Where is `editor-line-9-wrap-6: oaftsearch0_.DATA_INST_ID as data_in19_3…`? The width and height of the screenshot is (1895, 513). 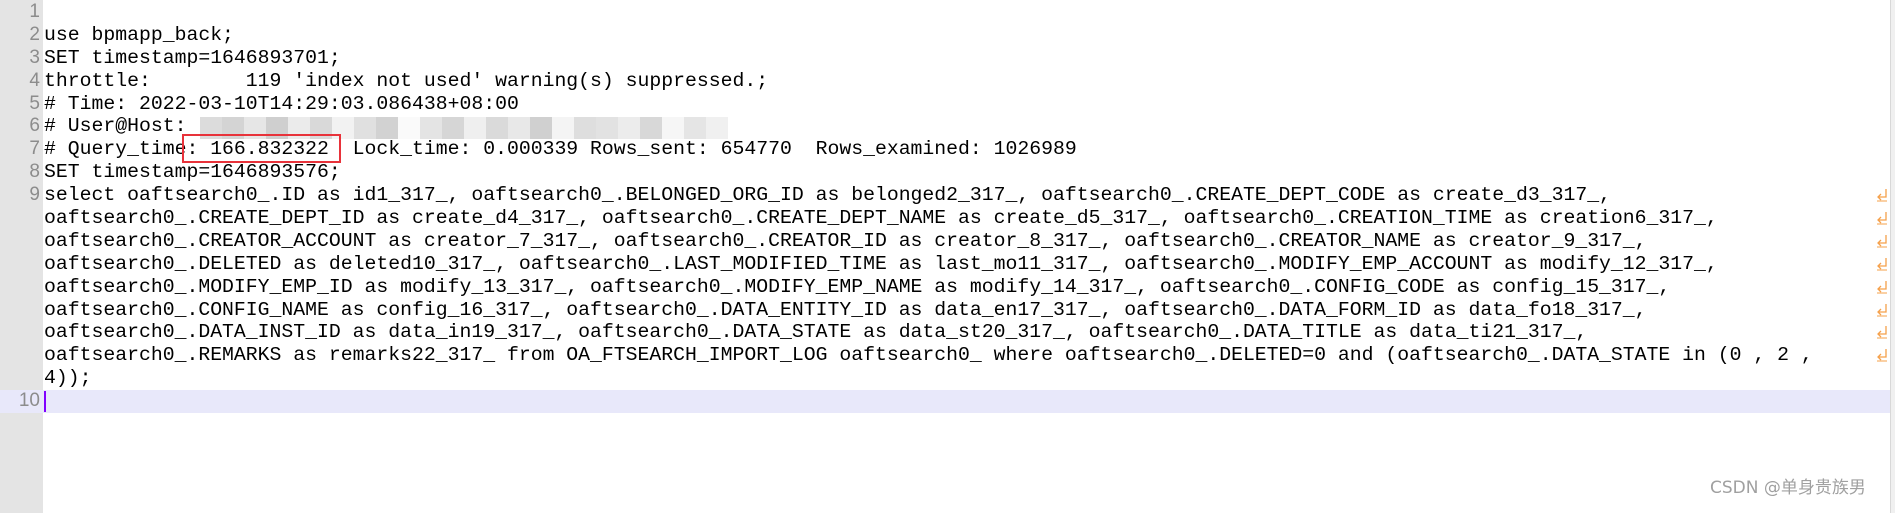 editor-line-9-wrap-6: oaftsearch0_.DATA_INST_ID as data_in19_3… is located at coordinates (945, 332).